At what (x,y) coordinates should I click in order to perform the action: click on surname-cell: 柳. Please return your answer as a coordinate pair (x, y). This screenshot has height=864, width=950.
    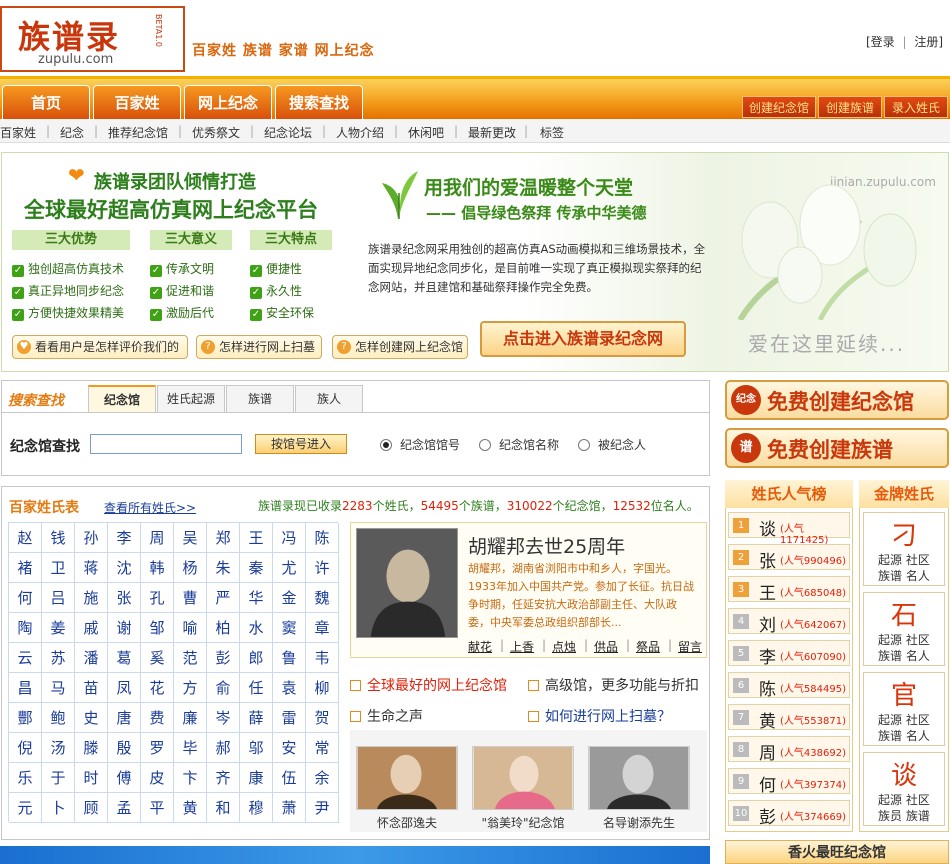
    Looking at the image, I should click on (322, 688).